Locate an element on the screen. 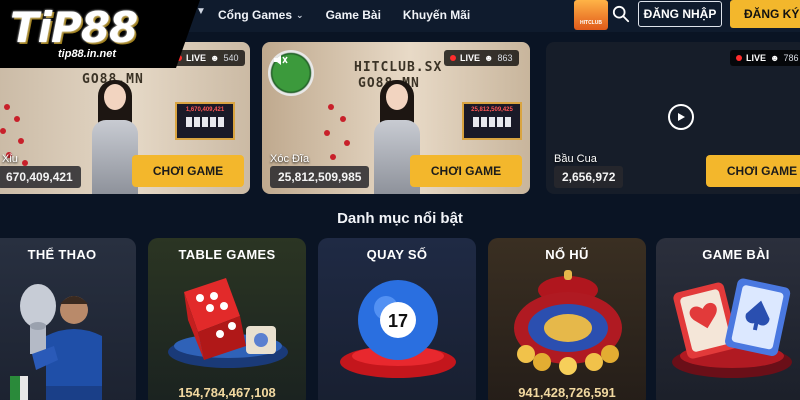  jackpot-value: 670,409,421 is located at coordinates (40, 177).